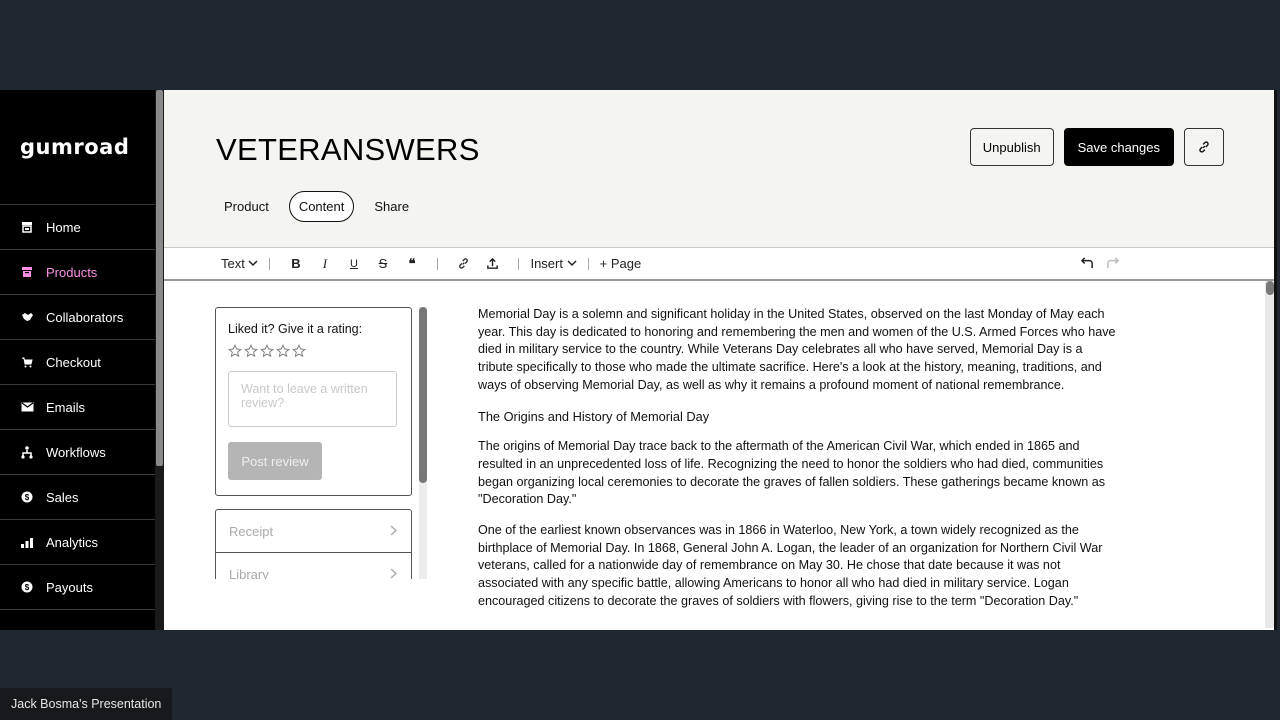  What do you see at coordinates (27, 272) in the screenshot?
I see `archive-icon` at bounding box center [27, 272].